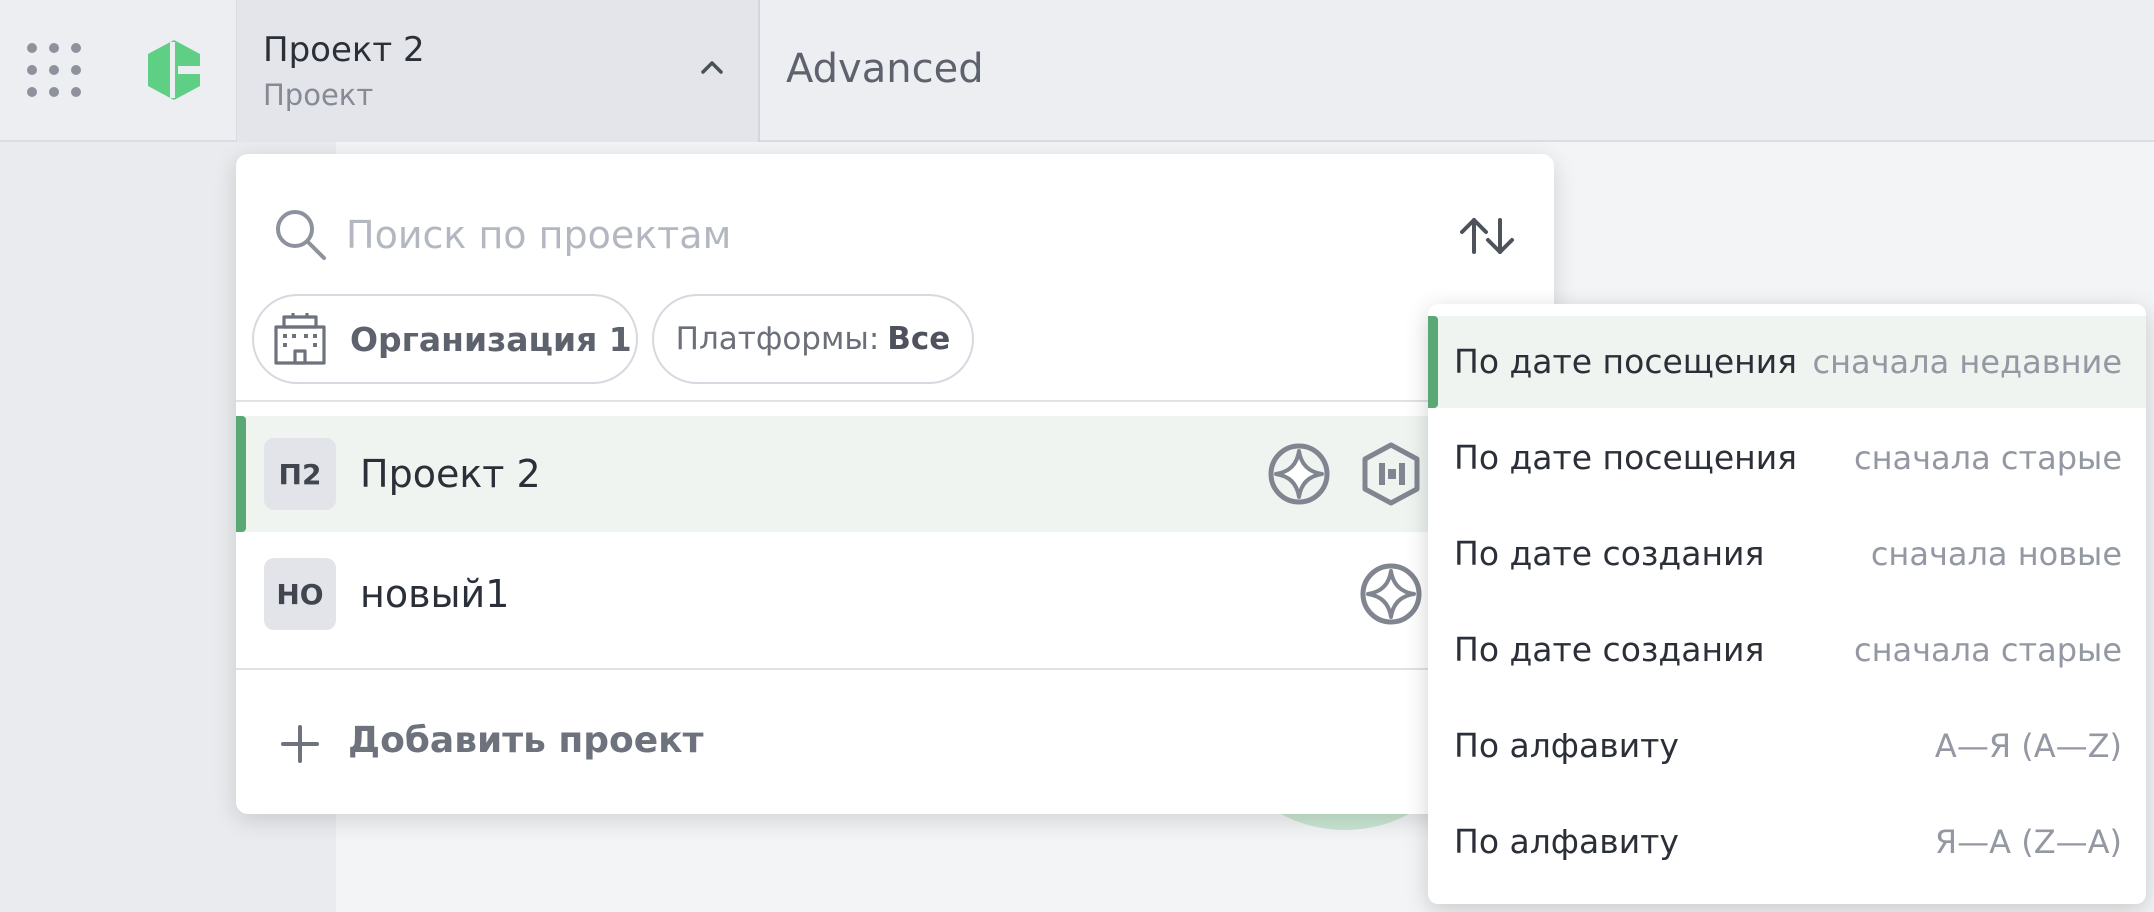 This screenshot has height=912, width=2154. I want to click on chevron-up-icon, so click(712, 67).